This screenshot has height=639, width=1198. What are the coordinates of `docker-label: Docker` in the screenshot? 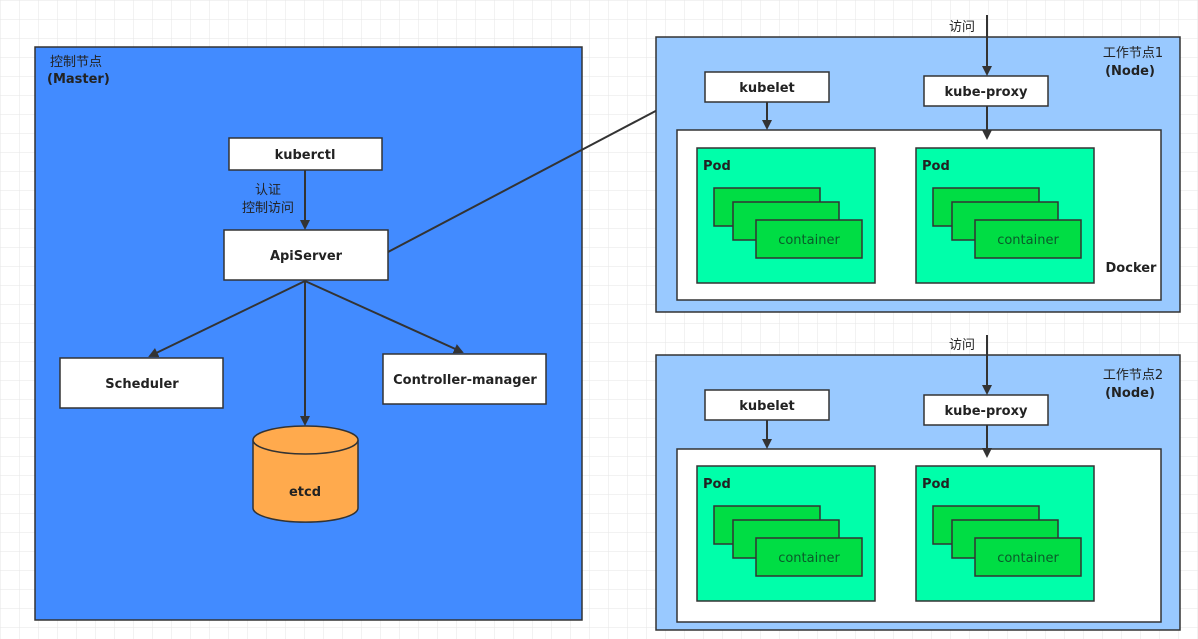 It's located at (1132, 268).